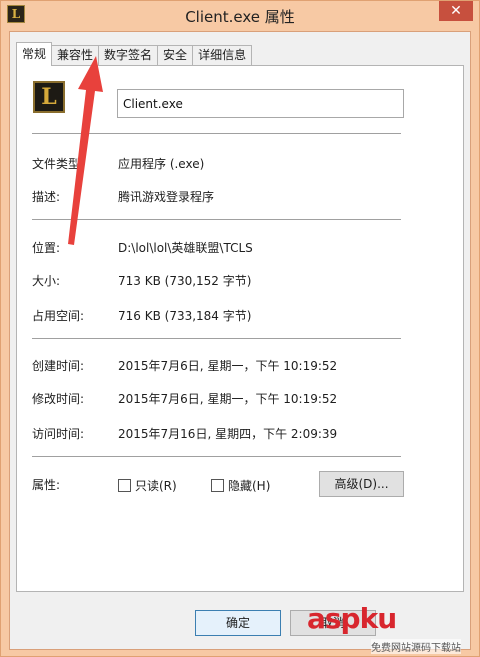 This screenshot has height=657, width=480. I want to click on size-label: 大小:, so click(46, 281).